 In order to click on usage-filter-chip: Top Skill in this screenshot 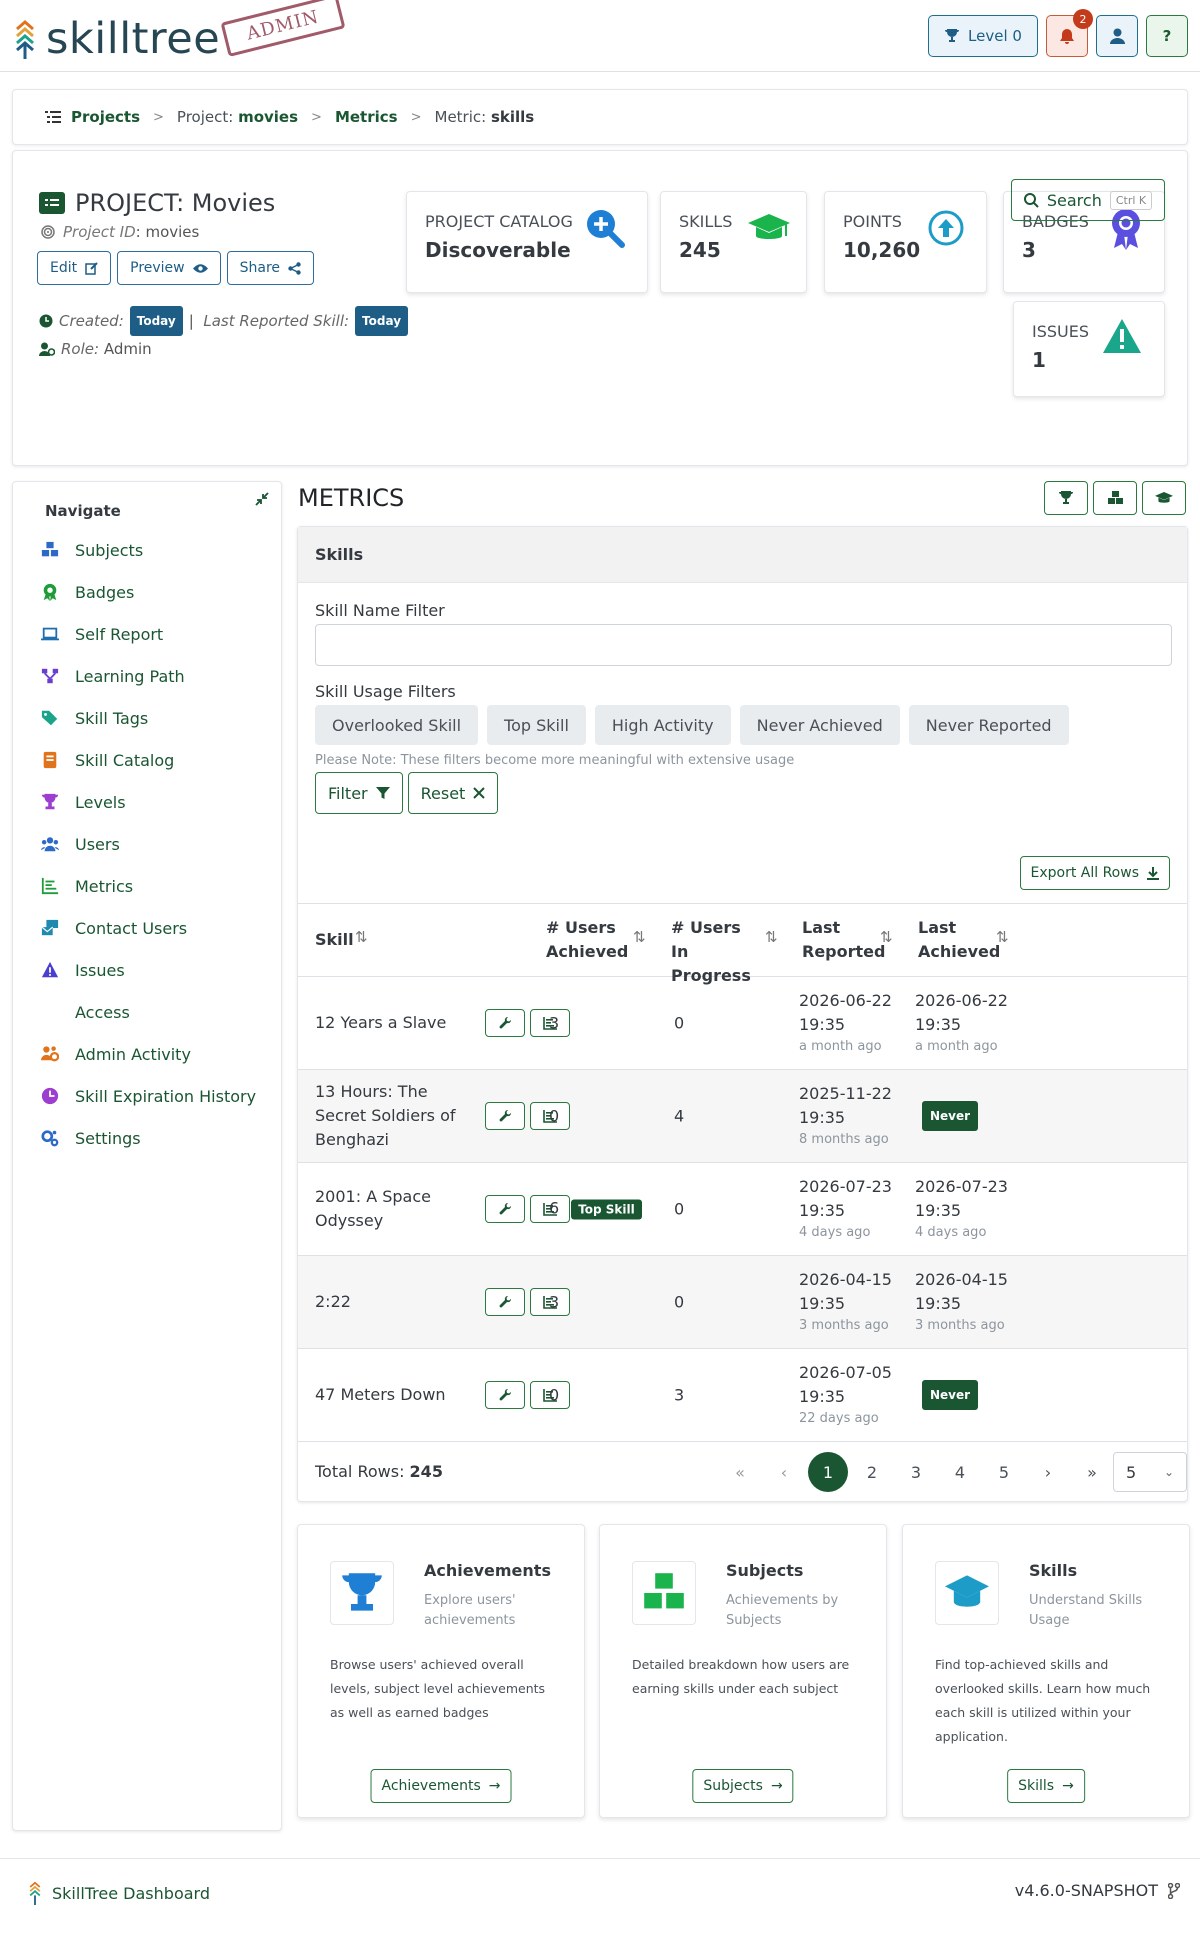, I will do `click(536, 725)`.